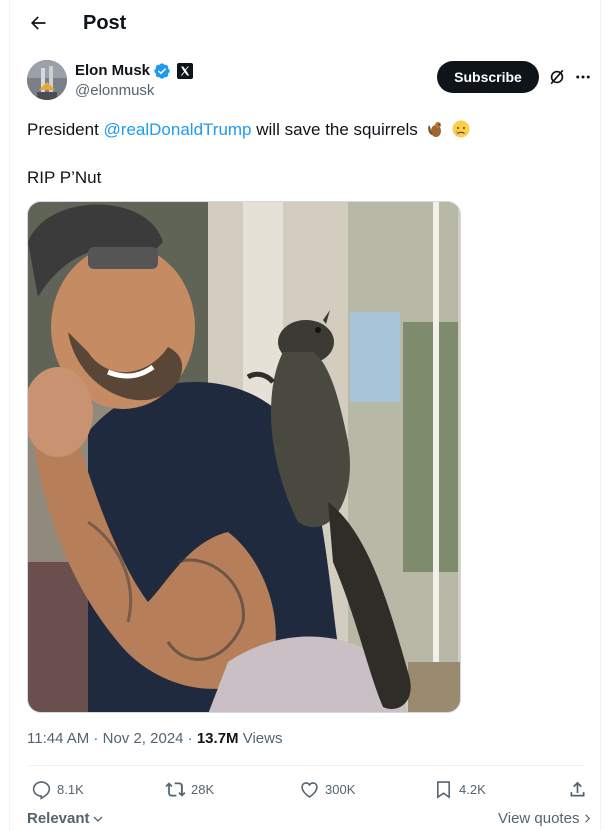  What do you see at coordinates (41, 790) in the screenshot?
I see `reply-icon` at bounding box center [41, 790].